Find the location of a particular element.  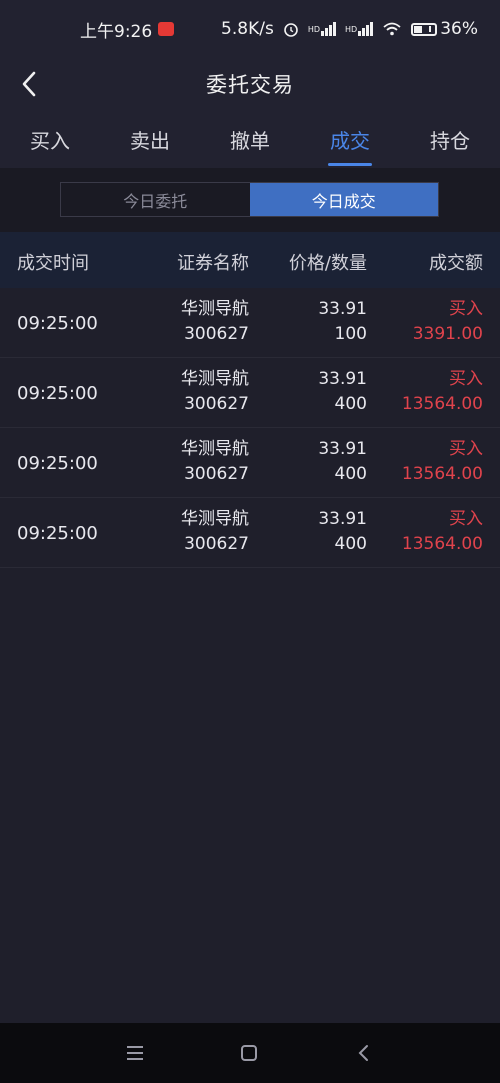

wifi-icon is located at coordinates (392, 29).